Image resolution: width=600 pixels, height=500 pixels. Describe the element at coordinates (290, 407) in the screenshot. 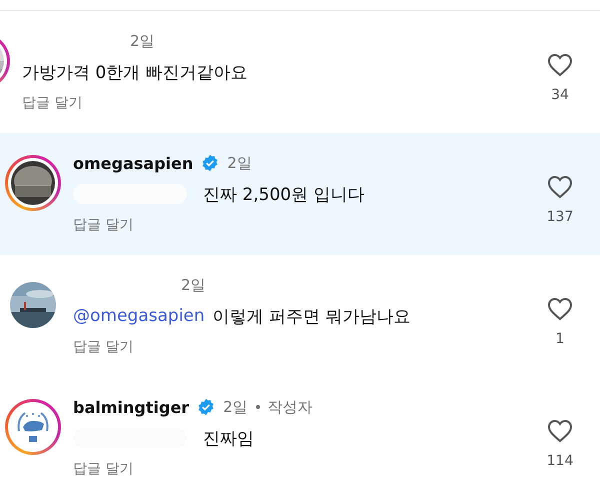

I see `author-label: 작성자` at that location.